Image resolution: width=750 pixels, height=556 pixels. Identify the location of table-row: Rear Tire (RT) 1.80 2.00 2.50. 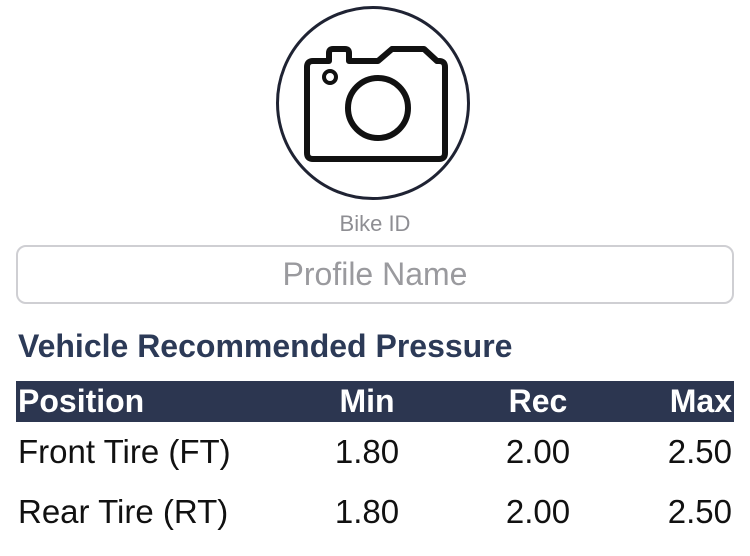
(375, 512).